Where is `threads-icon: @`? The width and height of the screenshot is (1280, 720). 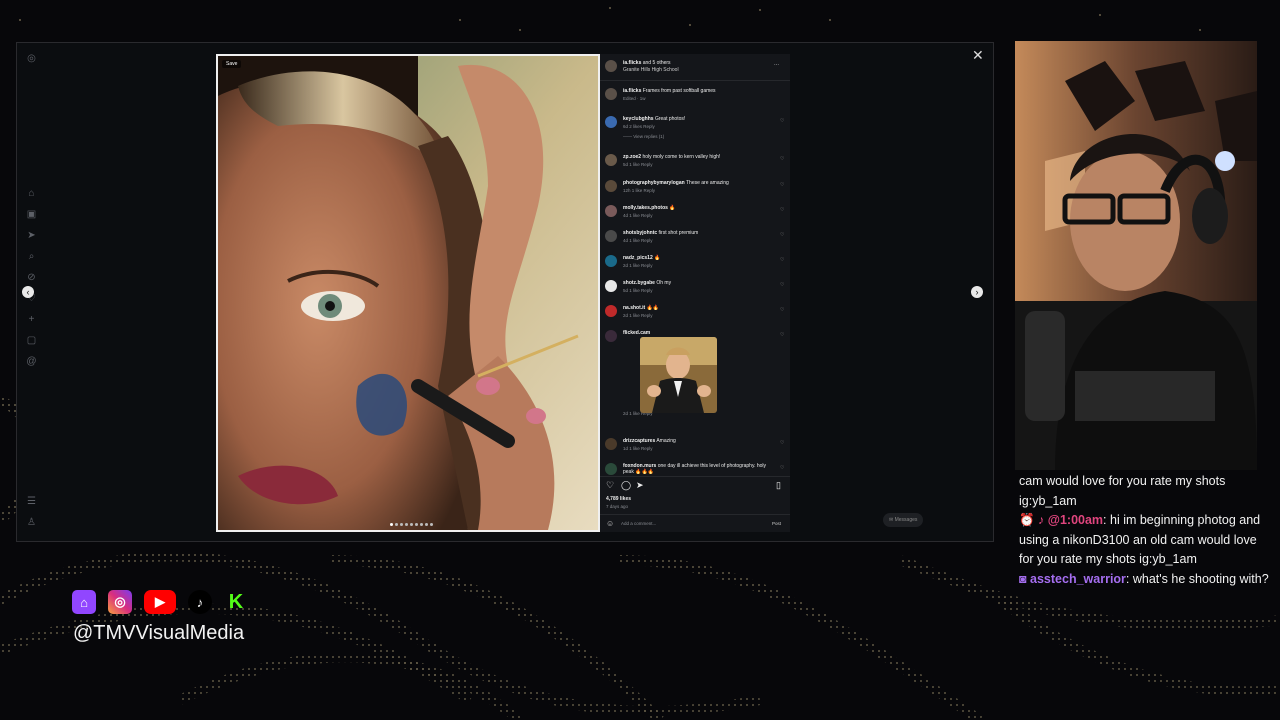
threads-icon: @ is located at coordinates (31, 361).